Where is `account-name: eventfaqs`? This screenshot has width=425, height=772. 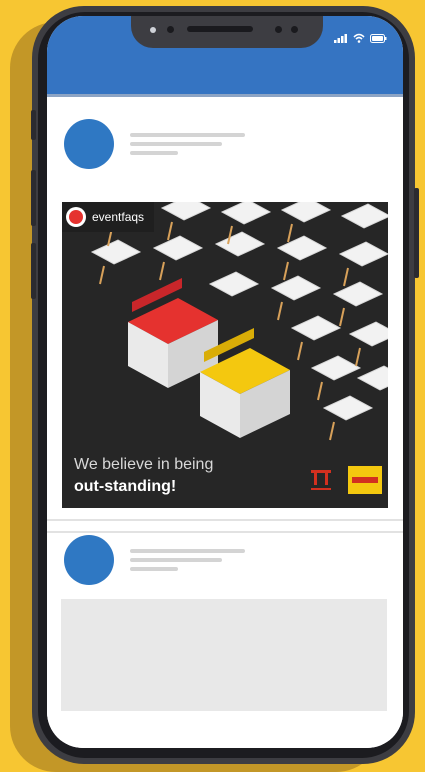 account-name: eventfaqs is located at coordinates (118, 217).